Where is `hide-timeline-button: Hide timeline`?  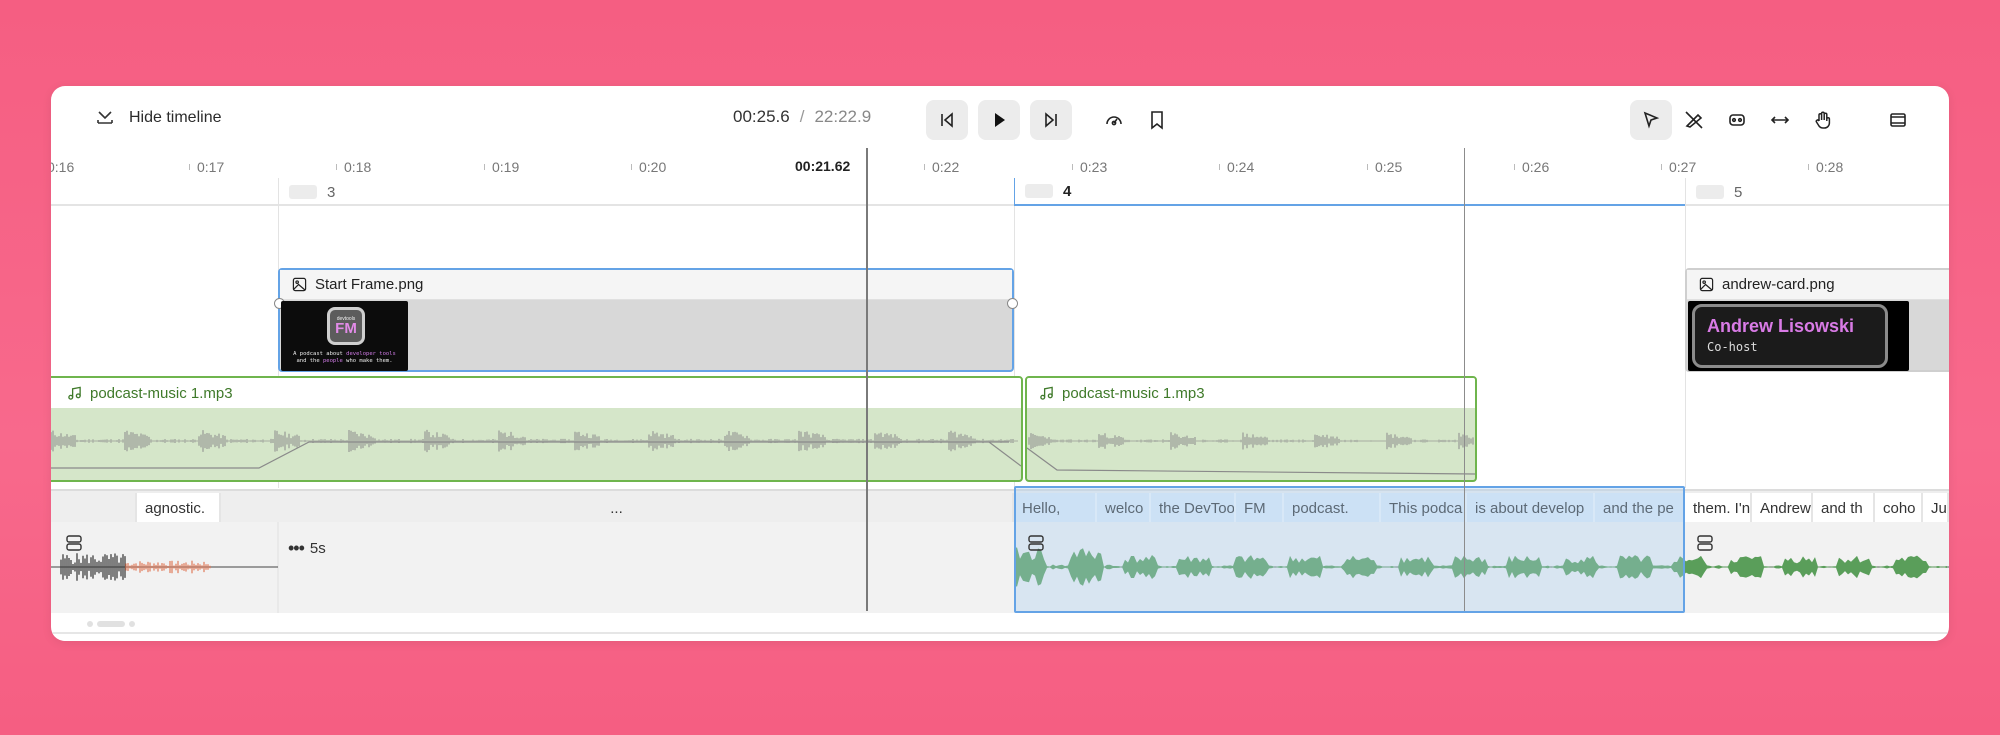 hide-timeline-button: Hide timeline is located at coordinates (158, 118).